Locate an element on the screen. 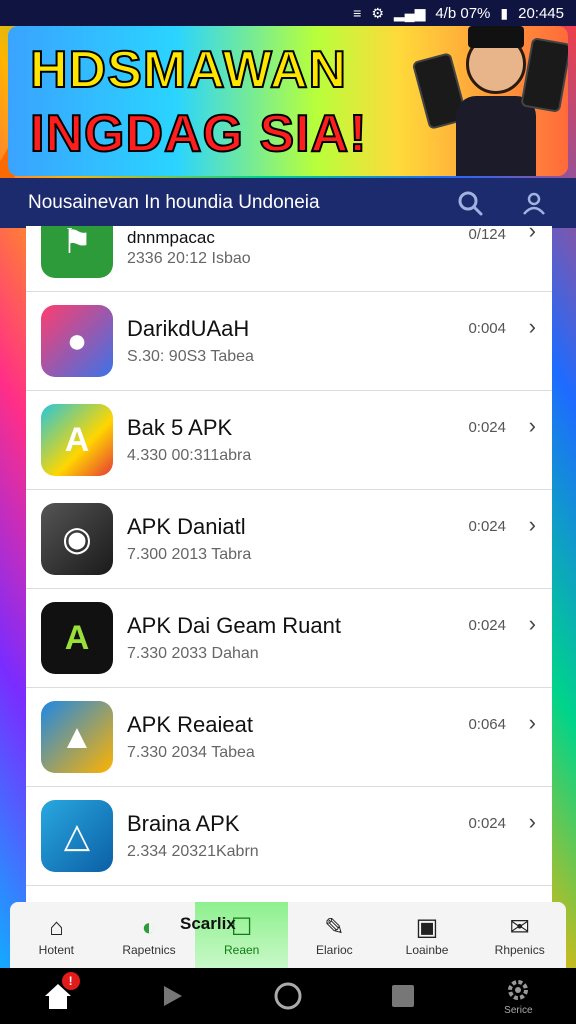 The width and height of the screenshot is (576, 1024). nav-circle-button is located at coordinates (288, 996).